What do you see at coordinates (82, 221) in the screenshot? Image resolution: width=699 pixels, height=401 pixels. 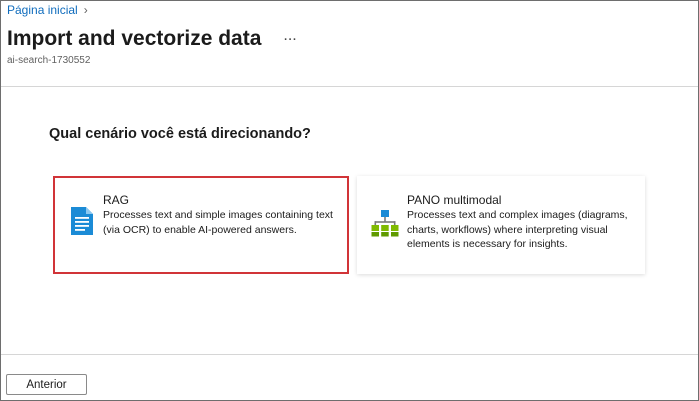 I see `document-icon` at bounding box center [82, 221].